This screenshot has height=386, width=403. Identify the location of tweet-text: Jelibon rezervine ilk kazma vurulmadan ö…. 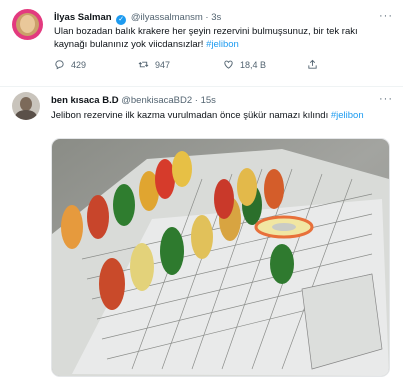
(207, 116).